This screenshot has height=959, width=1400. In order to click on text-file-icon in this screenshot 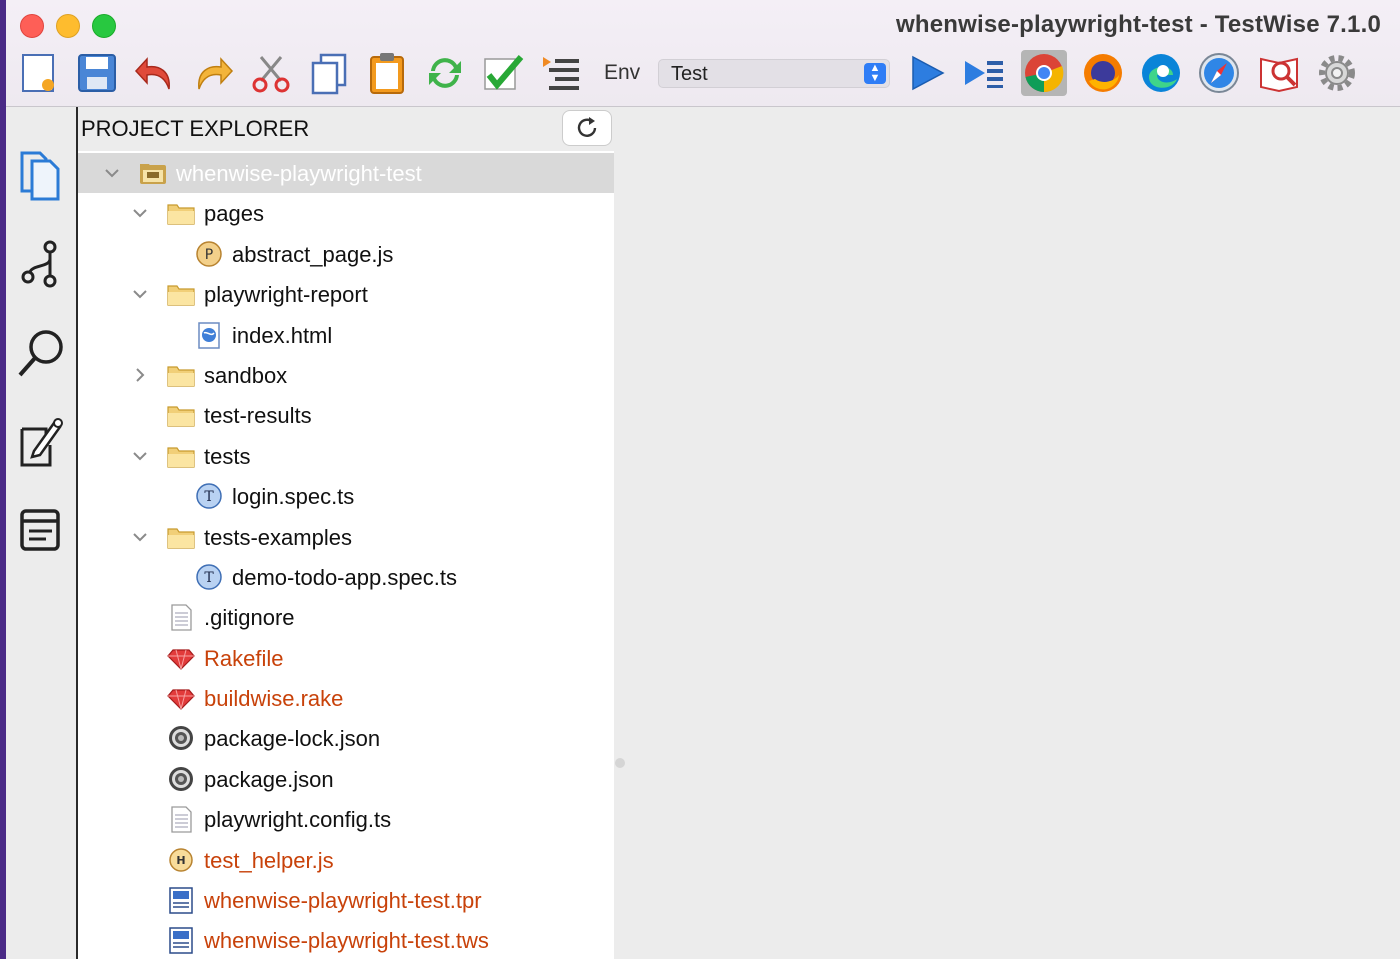, I will do `click(181, 819)`.